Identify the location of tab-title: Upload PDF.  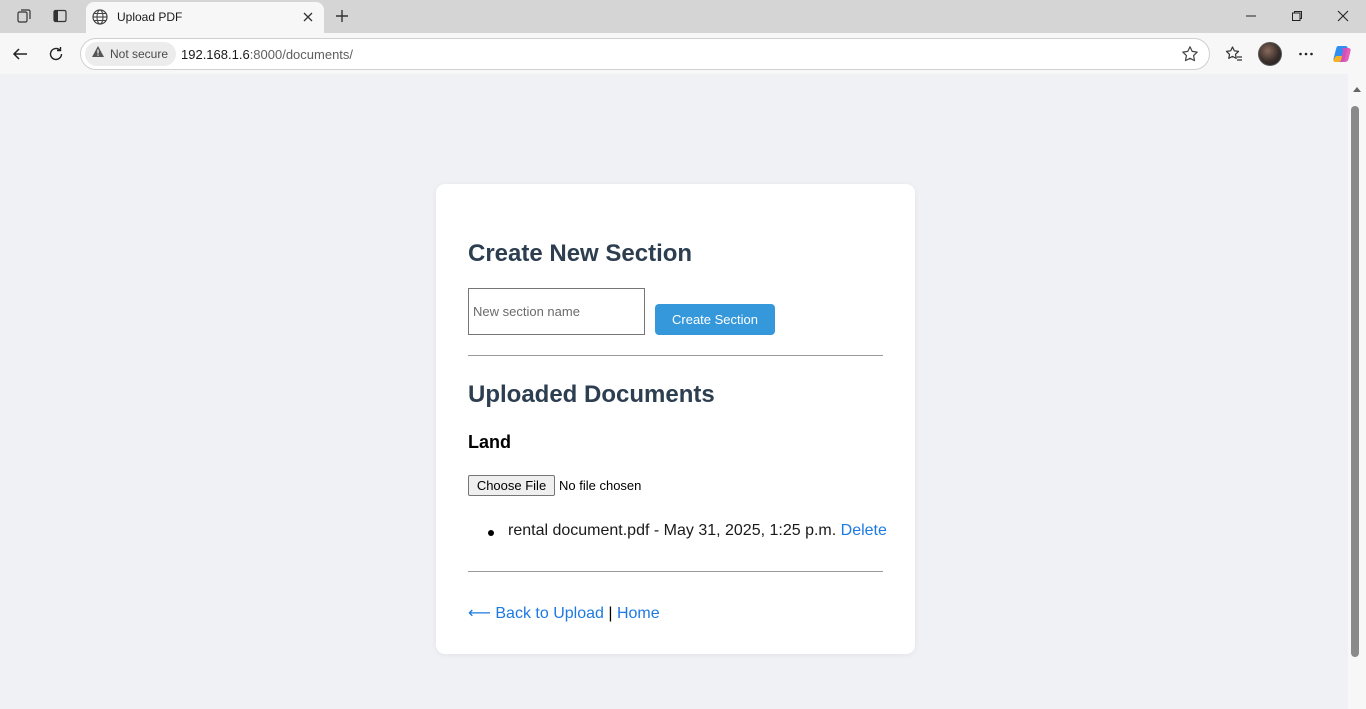
(150, 17).